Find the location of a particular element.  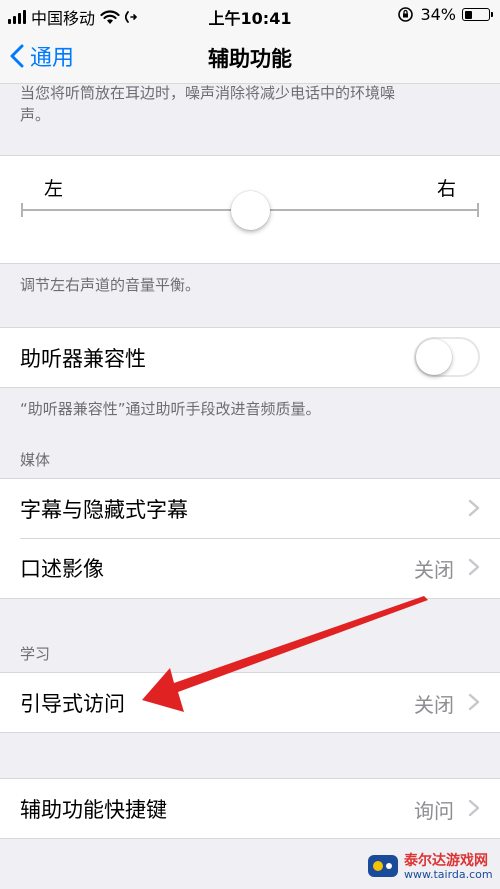

balance-left-label: 左 is located at coordinates (54, 189).